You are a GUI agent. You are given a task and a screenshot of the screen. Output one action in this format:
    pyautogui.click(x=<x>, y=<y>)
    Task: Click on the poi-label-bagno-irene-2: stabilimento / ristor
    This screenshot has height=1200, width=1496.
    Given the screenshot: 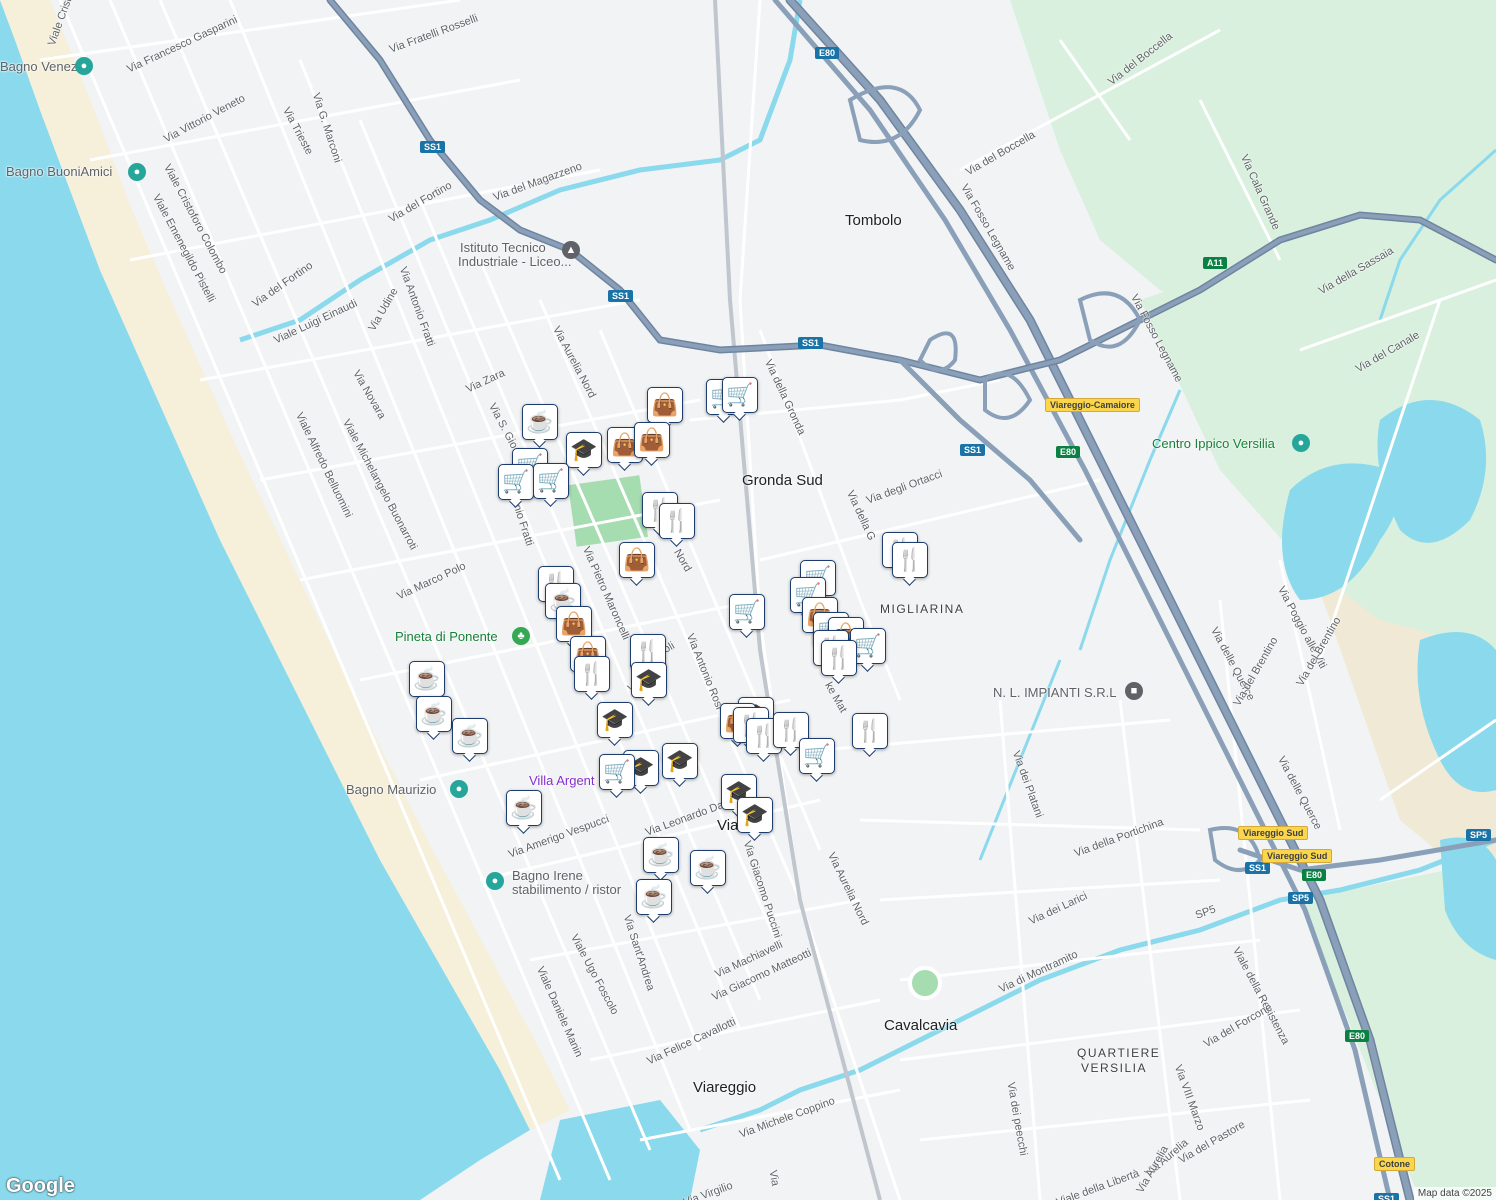 What is the action you would take?
    pyautogui.click(x=566, y=889)
    